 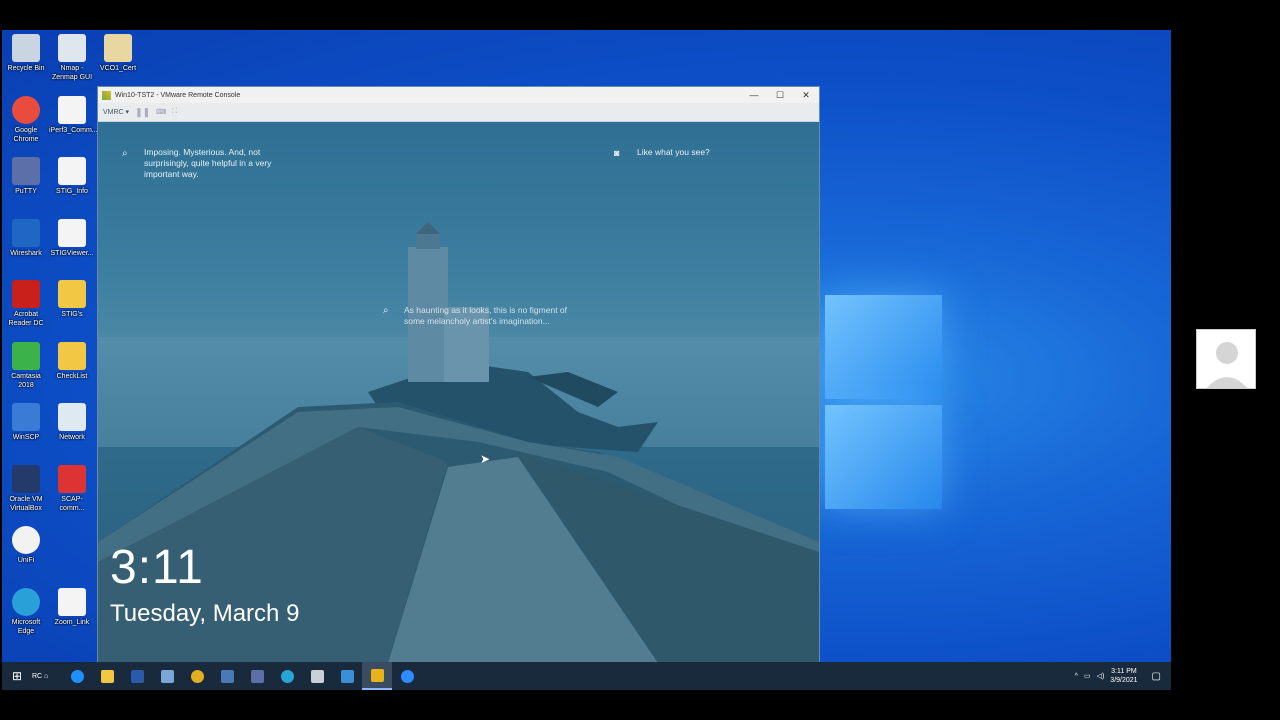 I want to click on taskbar-clock: 3:11 PM 3/9/2021, so click(x=1123, y=676).